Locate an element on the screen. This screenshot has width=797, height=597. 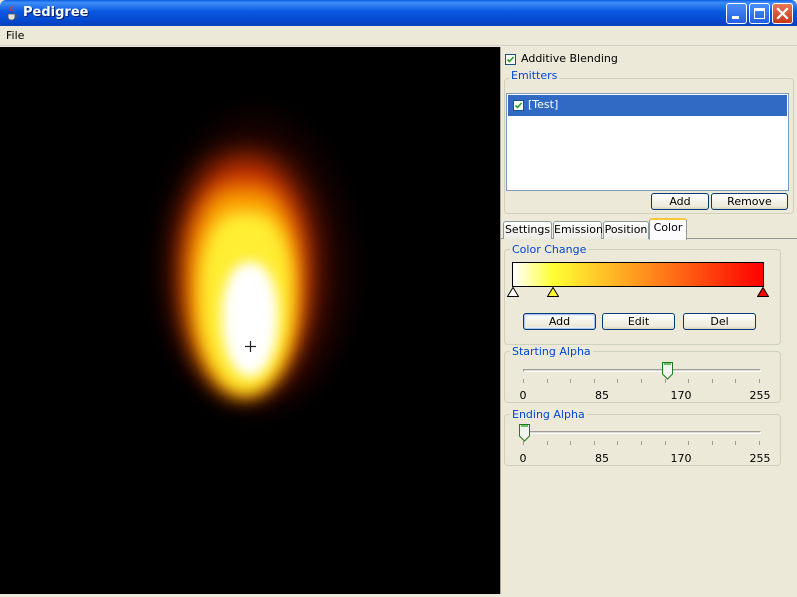
maximize-button is located at coordinates (759, 13).